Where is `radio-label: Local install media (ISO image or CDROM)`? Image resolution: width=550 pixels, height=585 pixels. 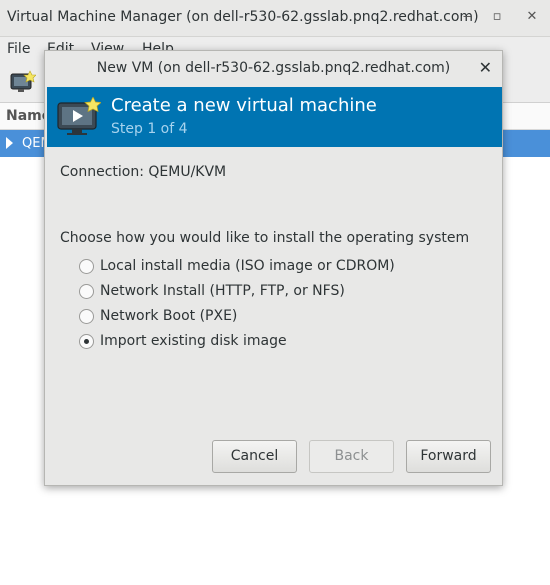
radio-label: Local install media (ISO image or CDROM) is located at coordinates (247, 266).